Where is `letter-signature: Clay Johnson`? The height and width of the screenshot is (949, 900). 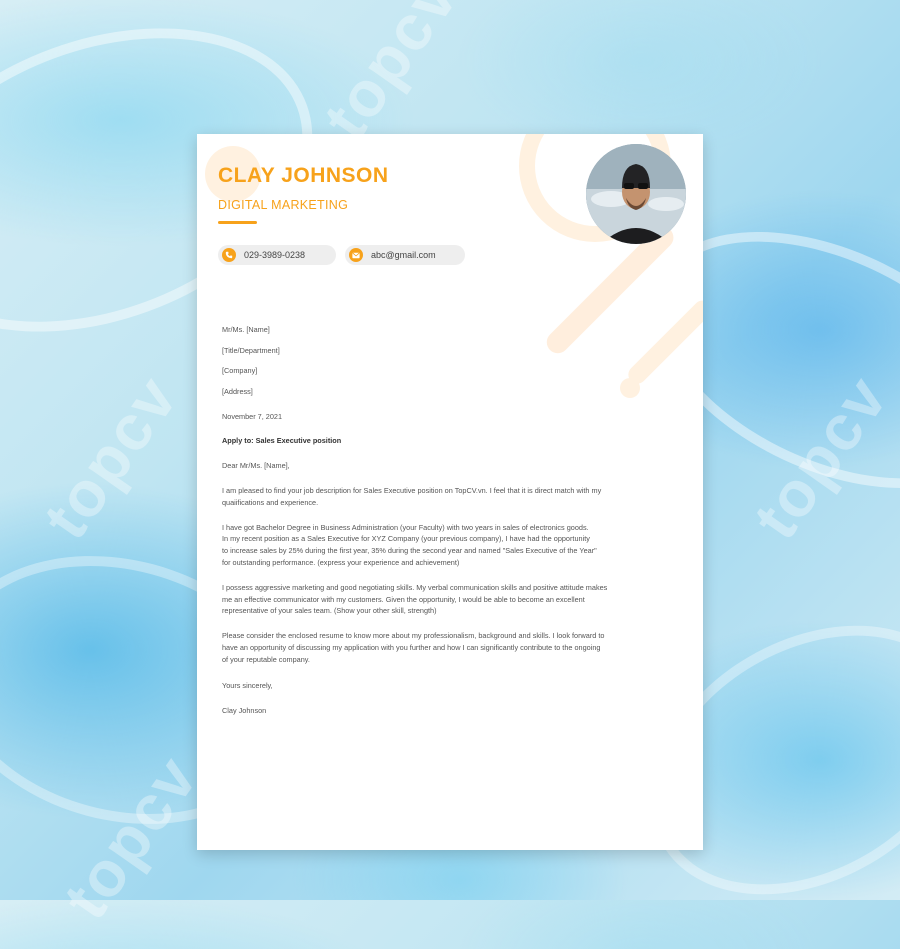 letter-signature: Clay Johnson is located at coordinates (244, 711).